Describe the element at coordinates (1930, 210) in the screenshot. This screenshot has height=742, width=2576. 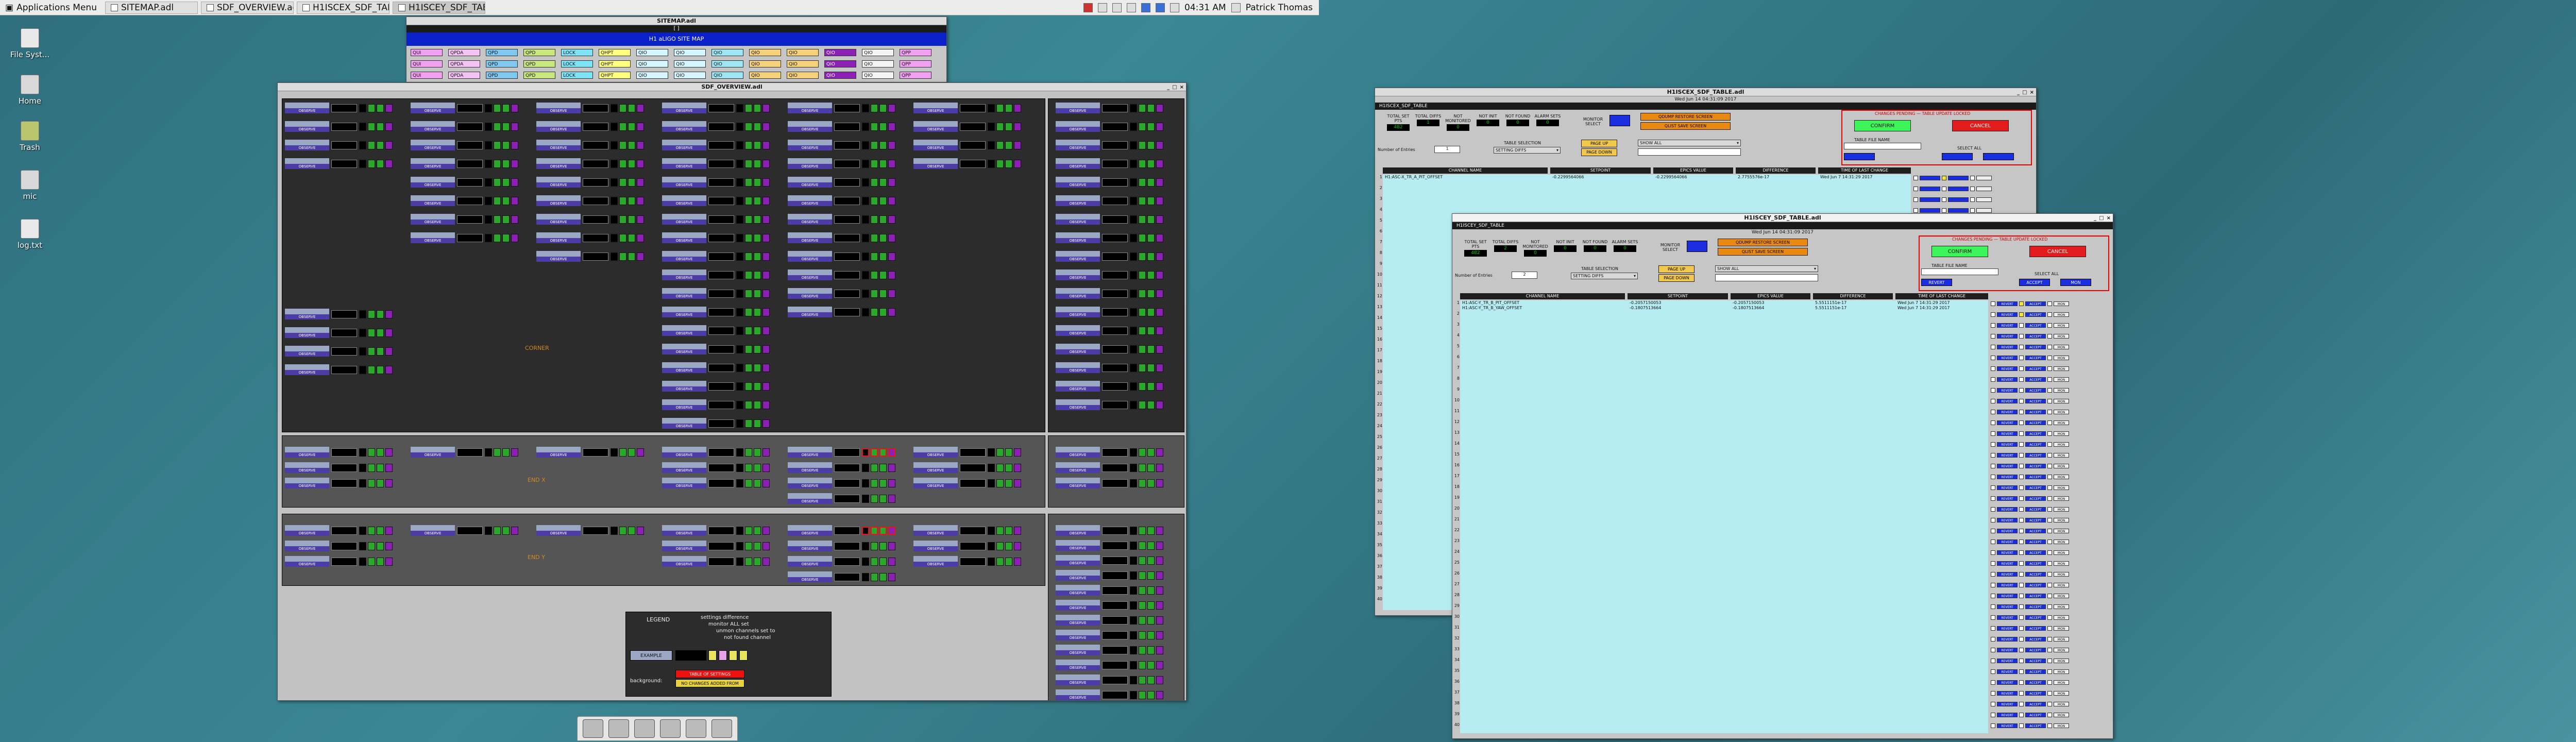
I see `row-revert-button` at that location.